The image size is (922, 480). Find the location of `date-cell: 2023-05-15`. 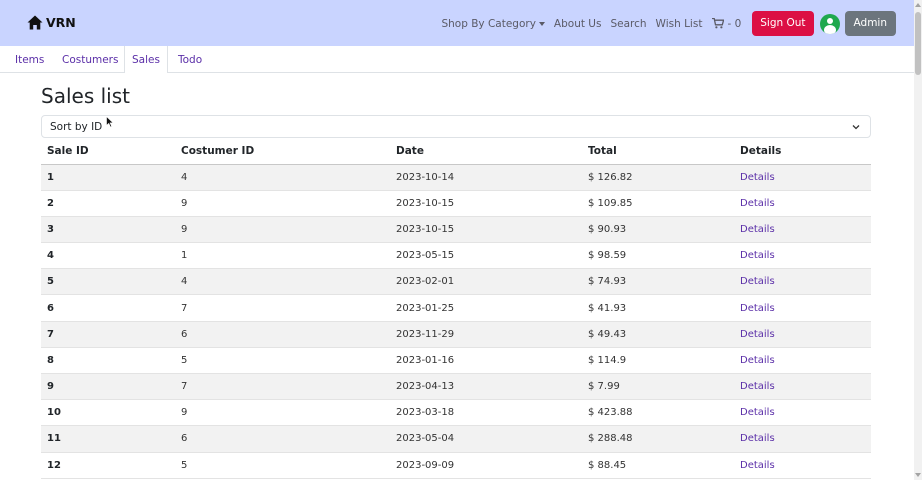

date-cell: 2023-05-15 is located at coordinates (486, 256).